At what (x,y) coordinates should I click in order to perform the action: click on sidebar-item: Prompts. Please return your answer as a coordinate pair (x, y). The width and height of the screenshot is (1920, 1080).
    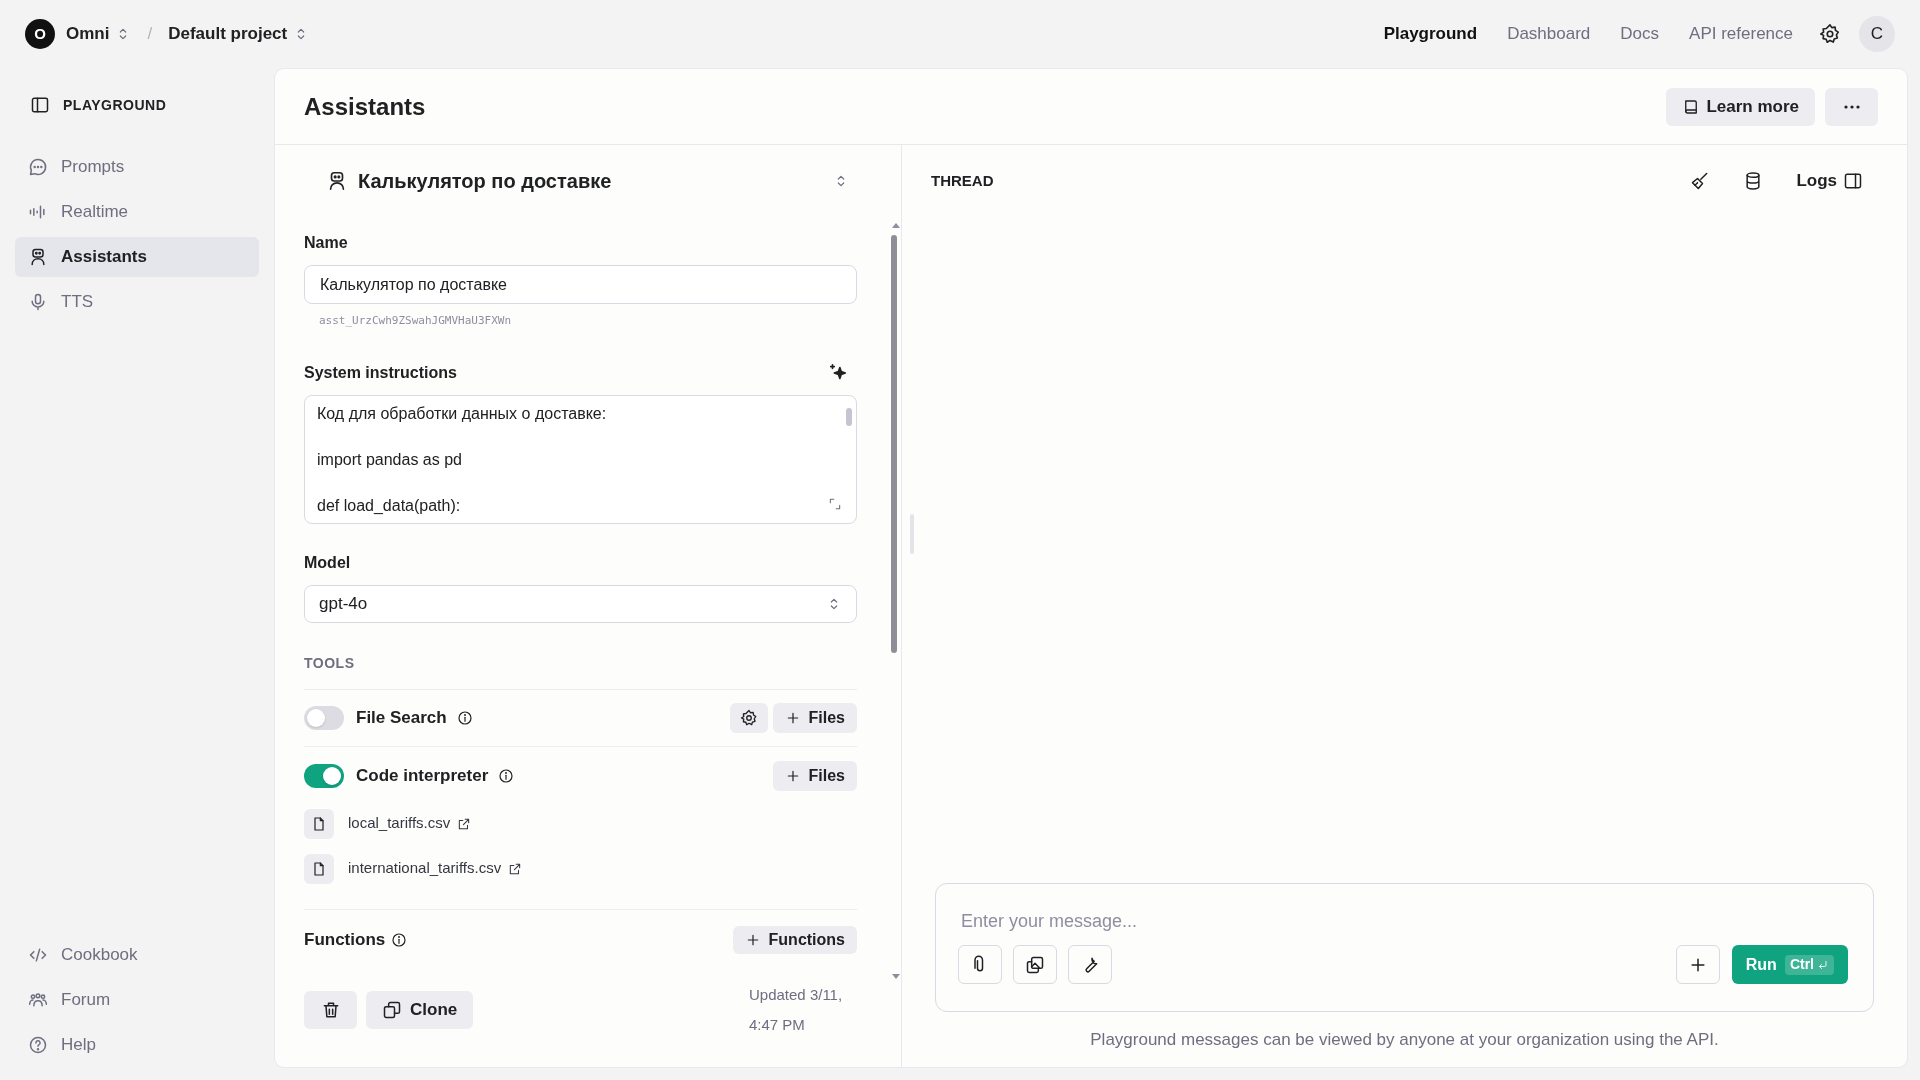
    Looking at the image, I should click on (137, 167).